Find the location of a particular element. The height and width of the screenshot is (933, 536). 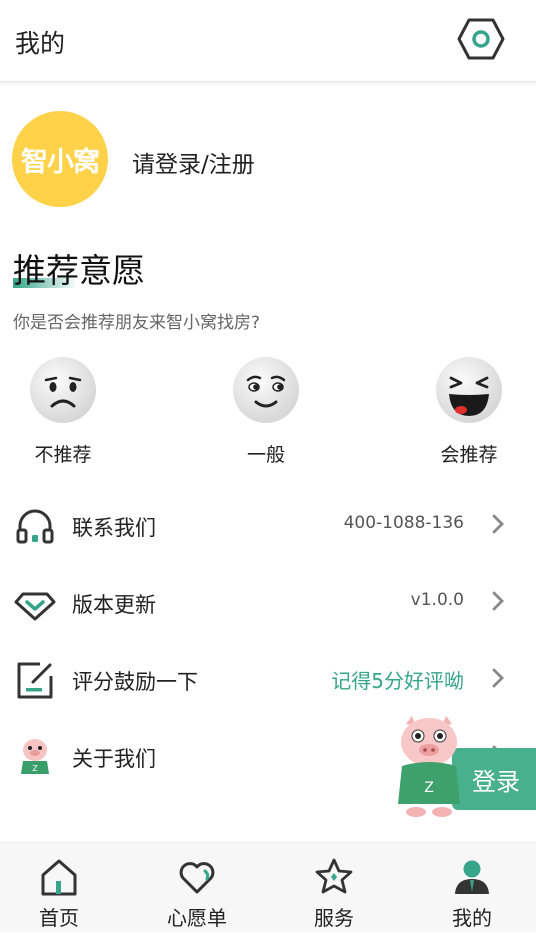

avatar: 智小窝 is located at coordinates (60, 159).